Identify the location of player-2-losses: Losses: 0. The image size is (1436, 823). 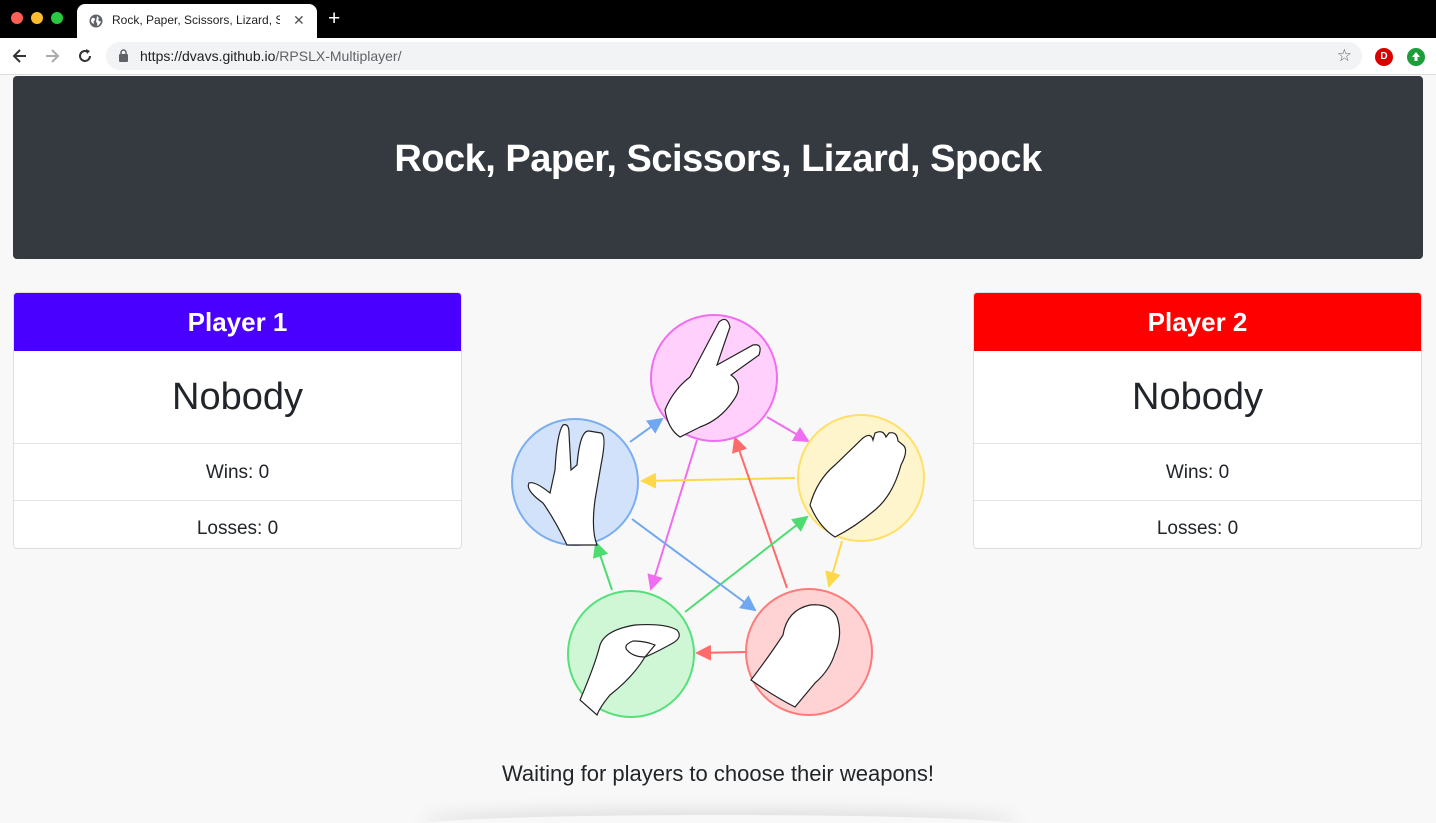
(1197, 528).